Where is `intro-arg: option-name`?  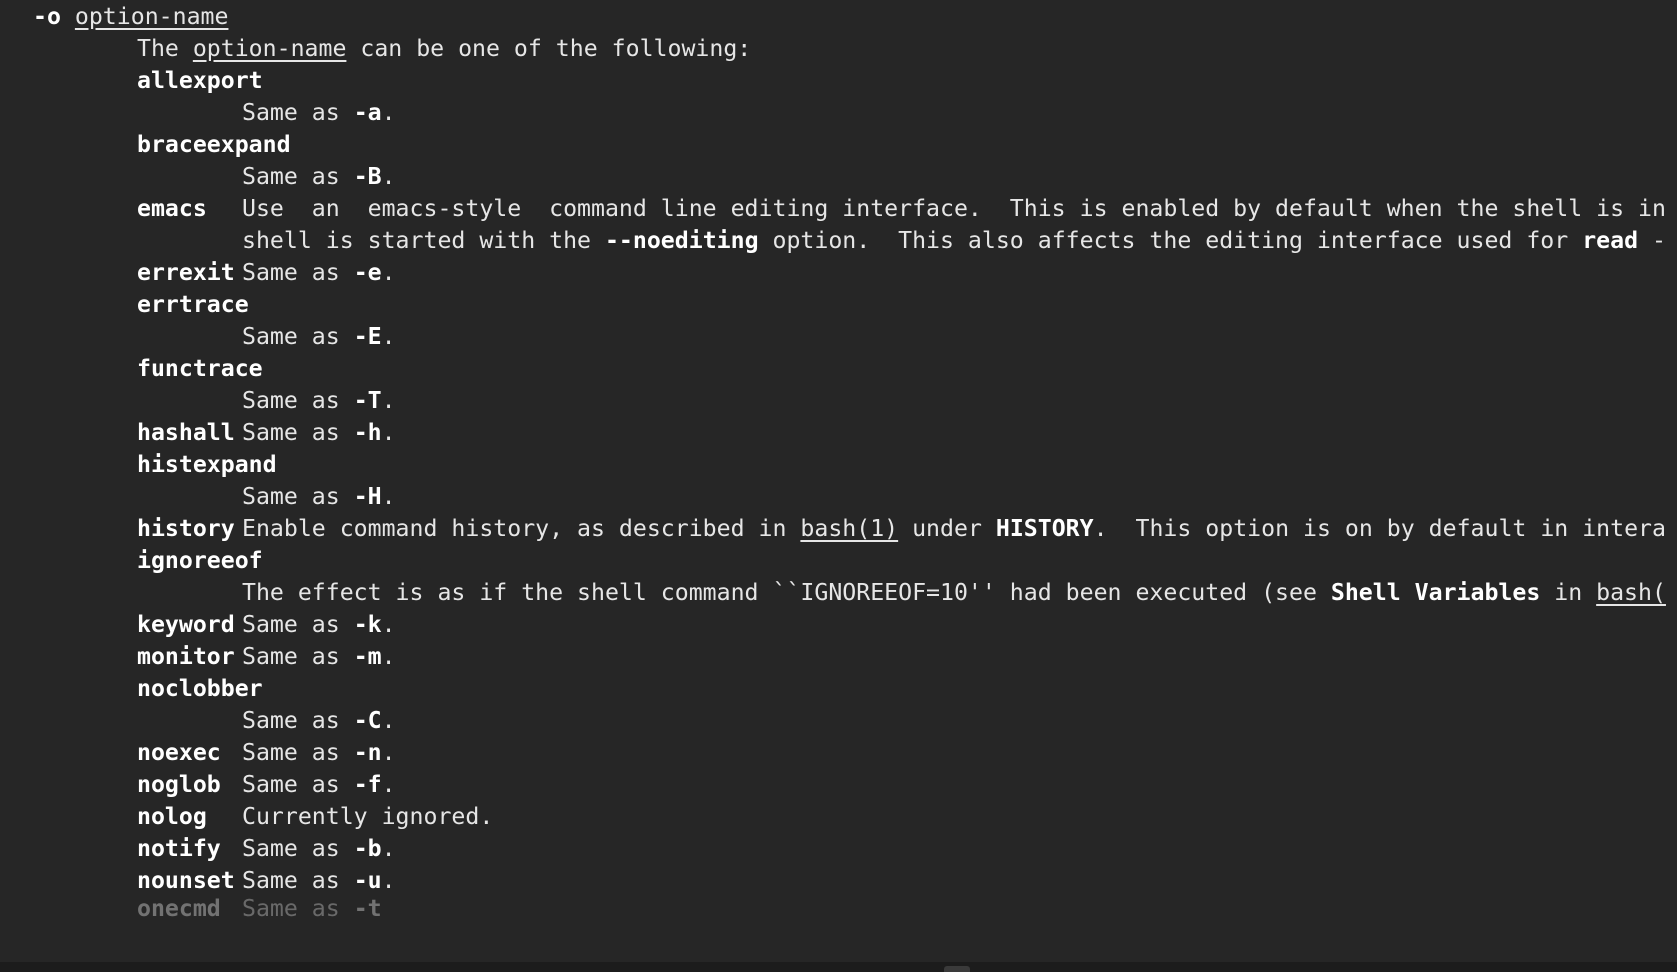 intro-arg: option-name is located at coordinates (269, 48).